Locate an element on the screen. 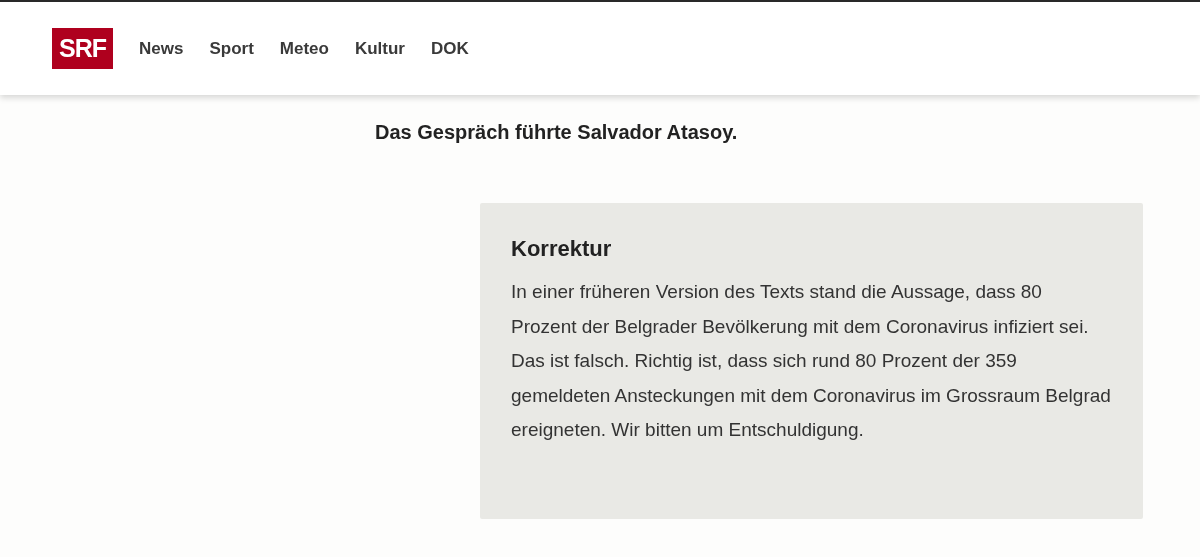  author-credit: Das Gespräch führte Salvador Atasoy. is located at coordinates (557, 132).